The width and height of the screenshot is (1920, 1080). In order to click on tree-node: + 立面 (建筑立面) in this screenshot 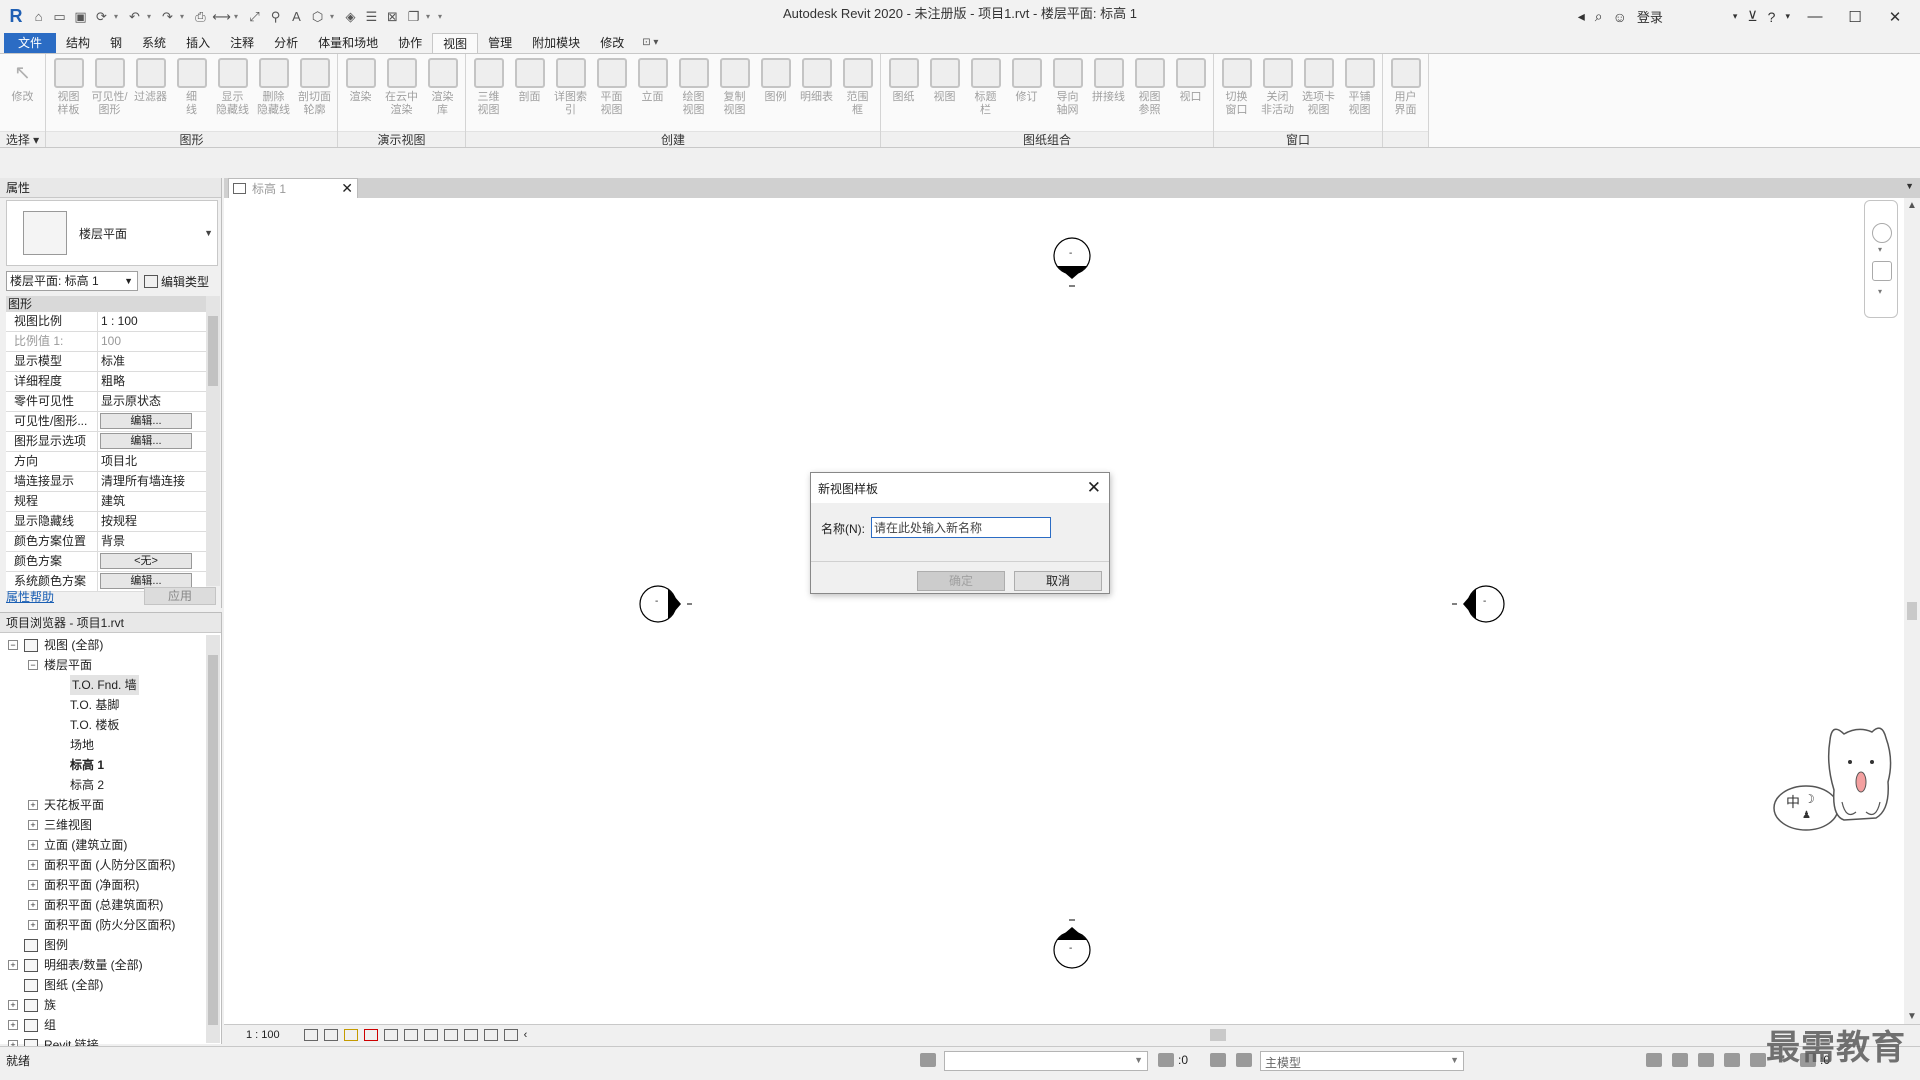, I will do `click(103, 845)`.